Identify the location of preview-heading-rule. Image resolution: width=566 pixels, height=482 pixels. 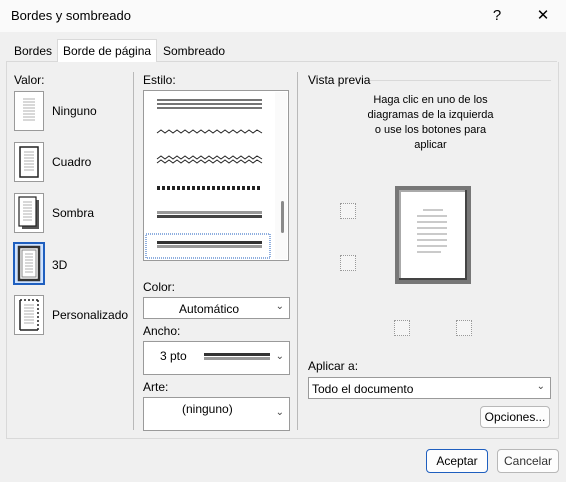
(460, 80).